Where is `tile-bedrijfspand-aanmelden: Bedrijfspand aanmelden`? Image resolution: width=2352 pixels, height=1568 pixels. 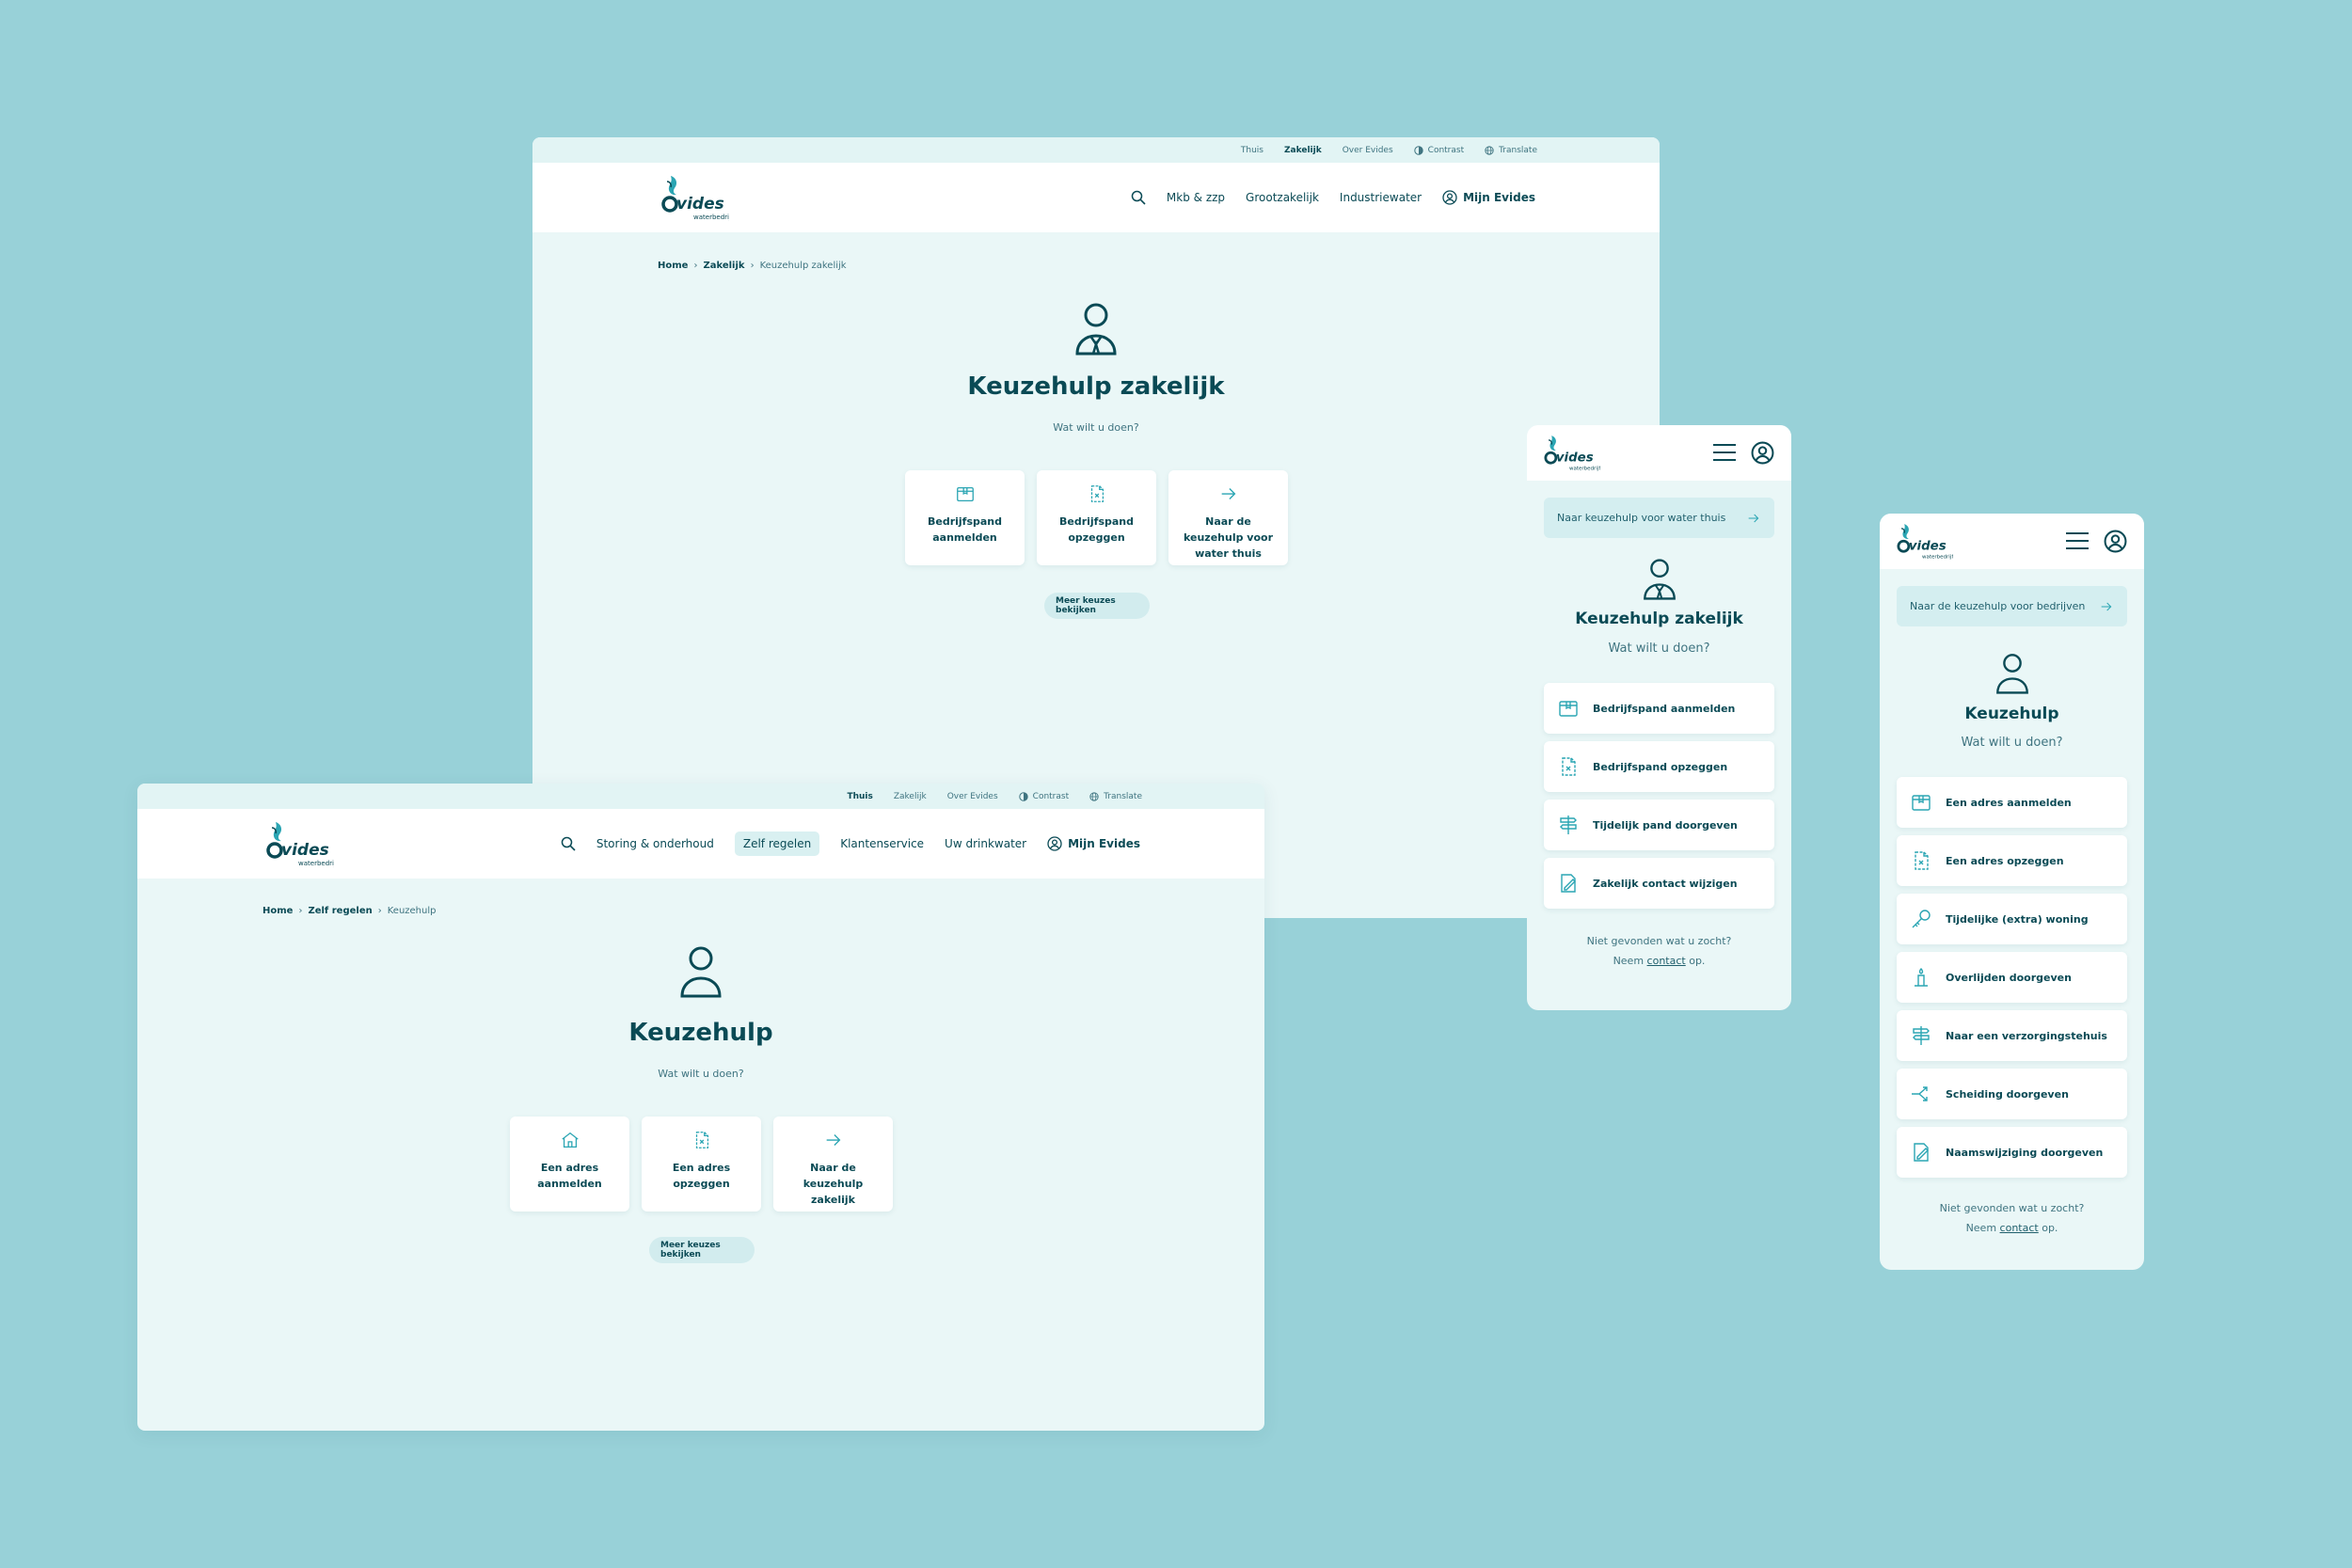
tile-bedrijfspand-aanmelden: Bedrijfspand aanmelden is located at coordinates (965, 517).